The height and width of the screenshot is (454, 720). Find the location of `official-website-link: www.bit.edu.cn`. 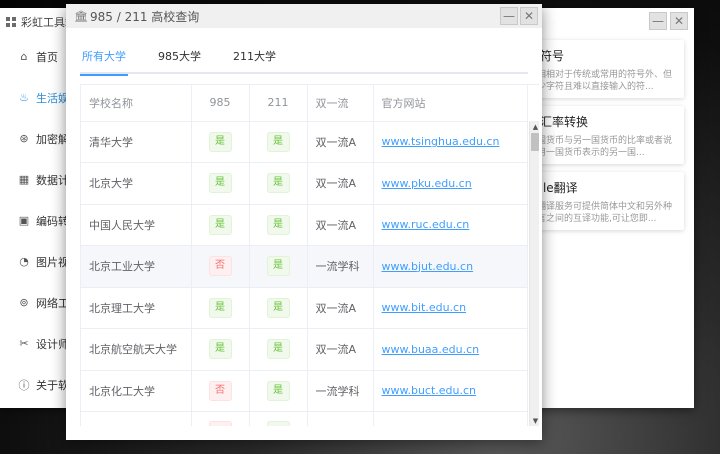

official-website-link: www.bit.edu.cn is located at coordinates (424, 307).